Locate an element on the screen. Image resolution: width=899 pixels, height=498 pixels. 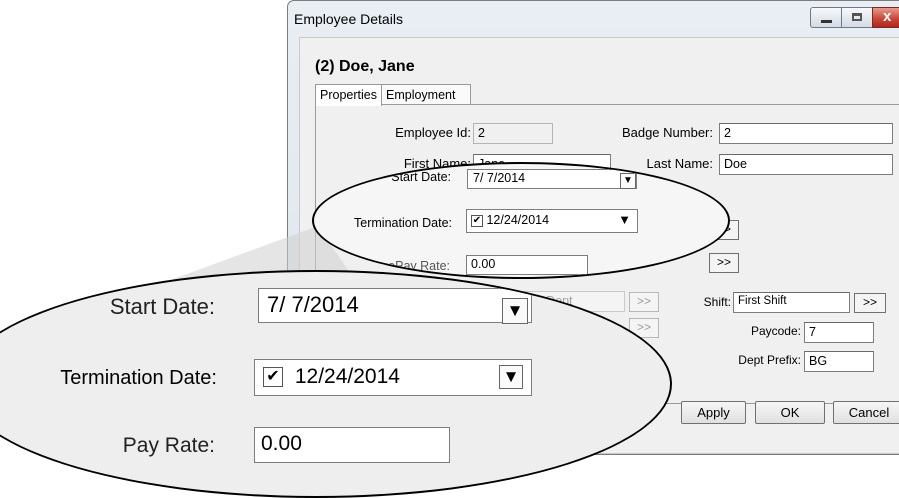
termination-date-field-small: ✔ 12/24/2014 ▼ is located at coordinates (552, 221).